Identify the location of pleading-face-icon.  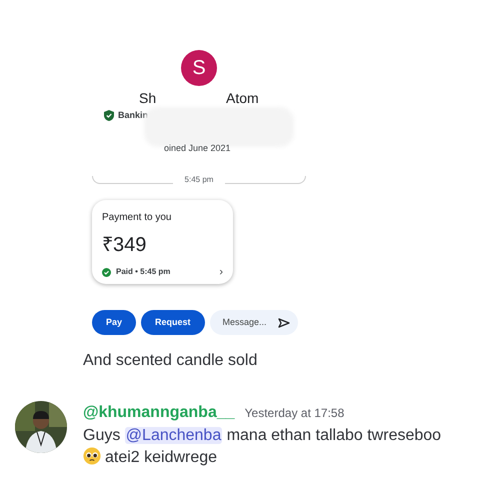
(92, 456).